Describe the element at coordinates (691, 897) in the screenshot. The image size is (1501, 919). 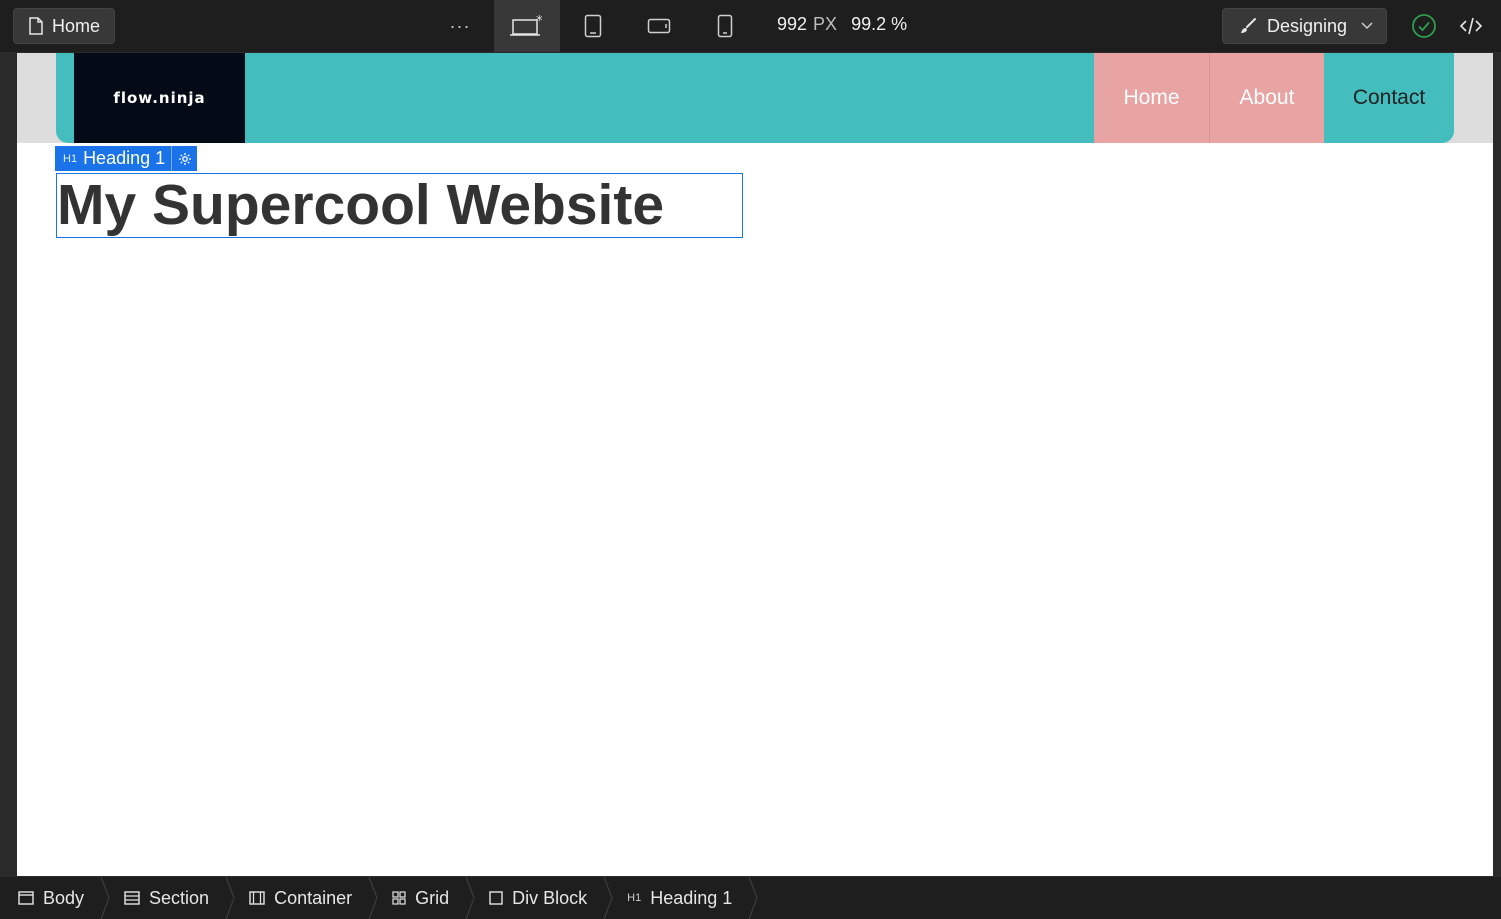
I see `breadcrumb-heading-1-label: Heading 1` at that location.